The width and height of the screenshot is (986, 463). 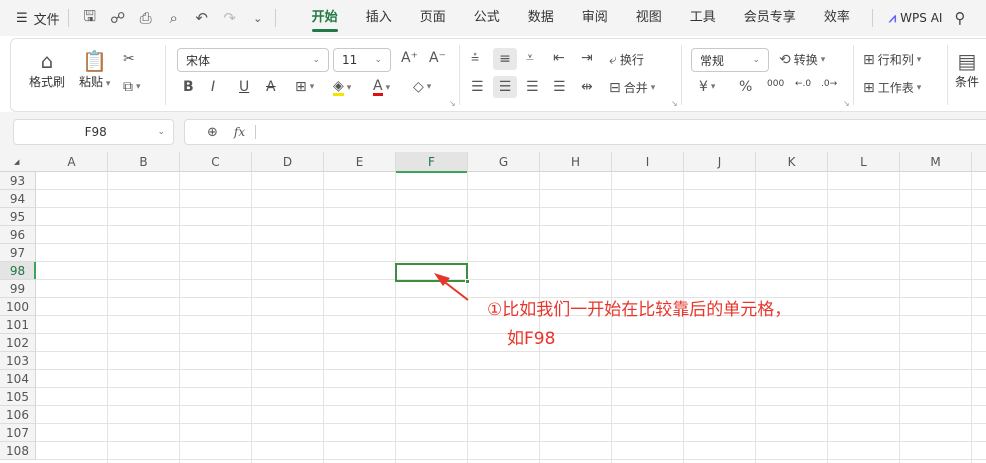 I want to click on column-header-selected: F, so click(x=432, y=162).